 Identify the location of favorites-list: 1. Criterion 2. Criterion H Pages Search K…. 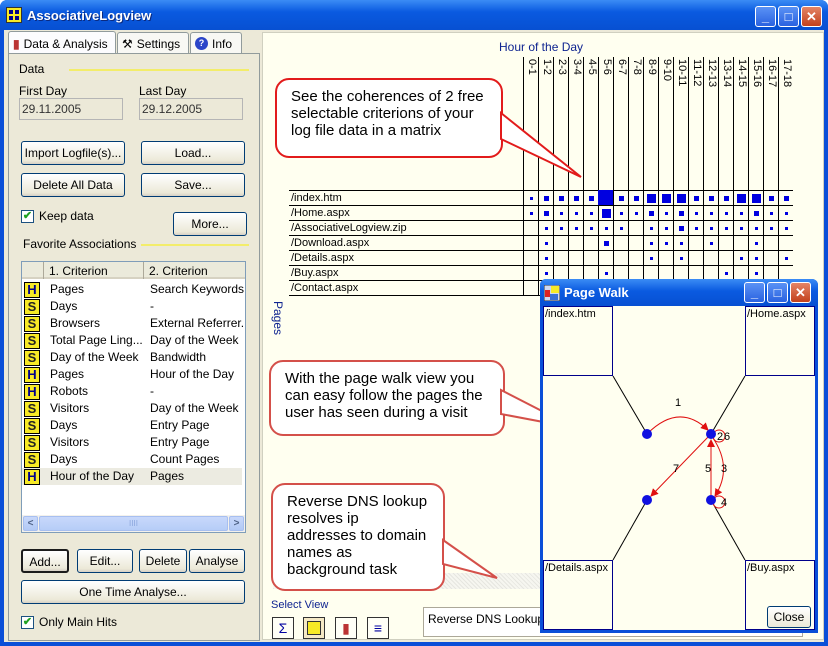
(133, 397).